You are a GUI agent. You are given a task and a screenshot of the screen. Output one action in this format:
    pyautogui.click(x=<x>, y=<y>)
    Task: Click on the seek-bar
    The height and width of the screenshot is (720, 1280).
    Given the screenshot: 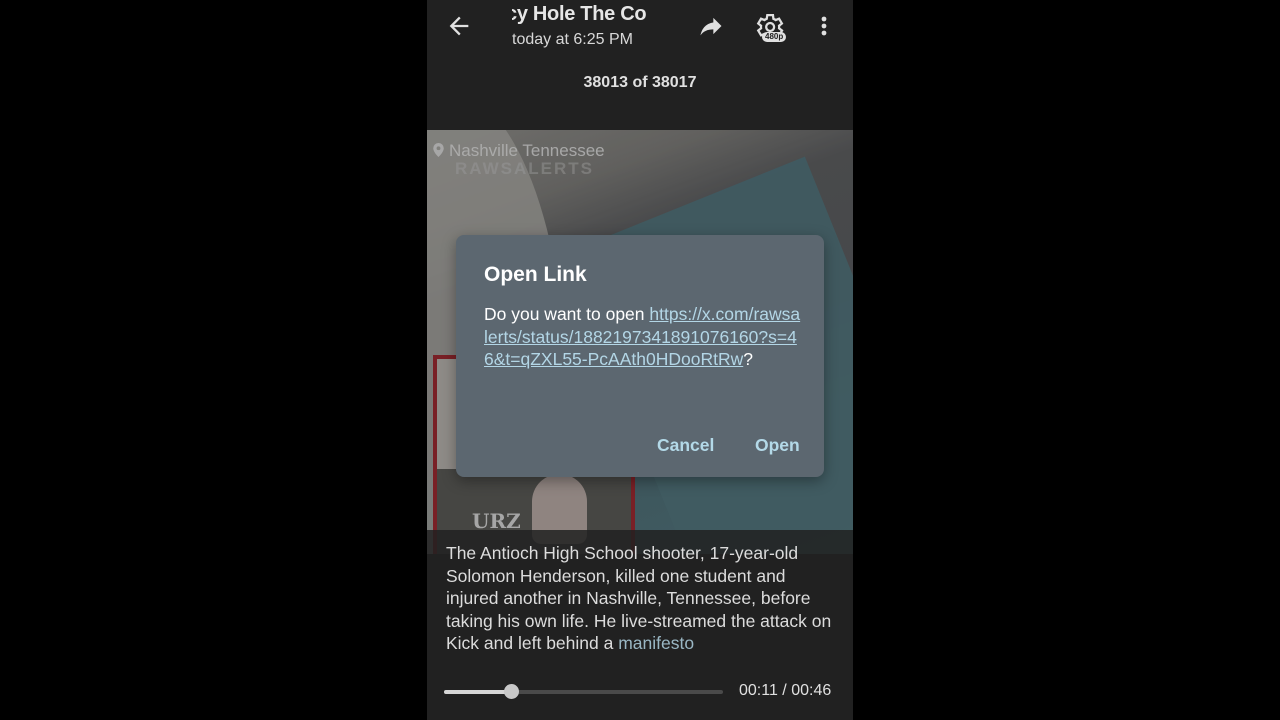 What is the action you would take?
    pyautogui.click(x=583, y=691)
    